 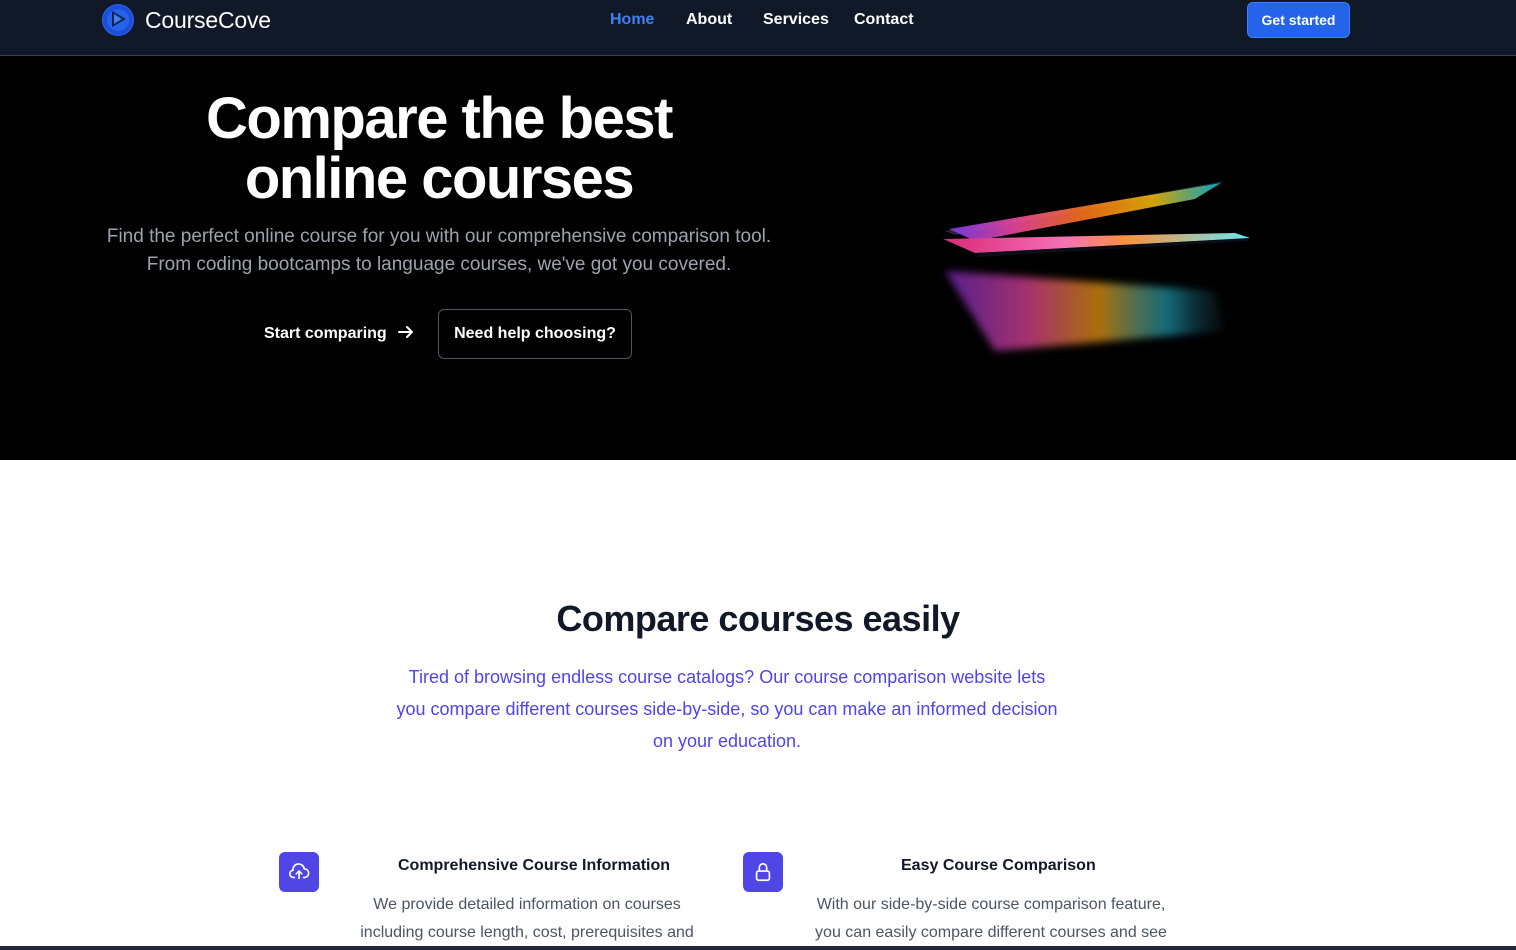 I want to click on feature-title: Comprehensive Course Information, so click(x=534, y=865).